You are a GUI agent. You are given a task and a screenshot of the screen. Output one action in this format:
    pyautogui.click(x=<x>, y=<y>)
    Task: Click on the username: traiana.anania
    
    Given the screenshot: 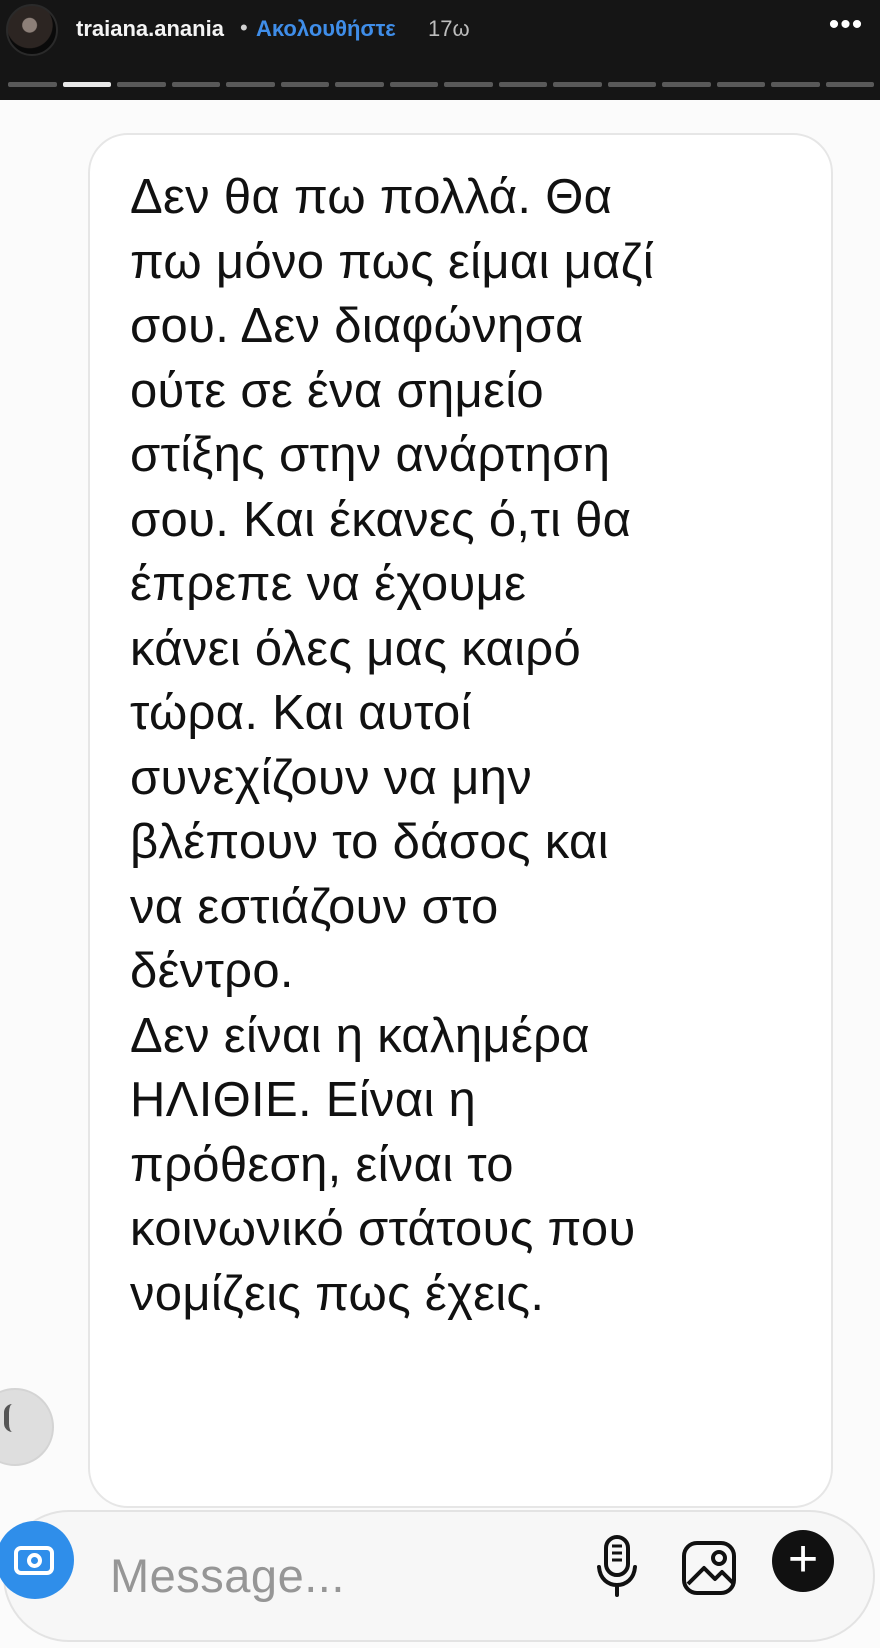 What is the action you would take?
    pyautogui.click(x=150, y=29)
    